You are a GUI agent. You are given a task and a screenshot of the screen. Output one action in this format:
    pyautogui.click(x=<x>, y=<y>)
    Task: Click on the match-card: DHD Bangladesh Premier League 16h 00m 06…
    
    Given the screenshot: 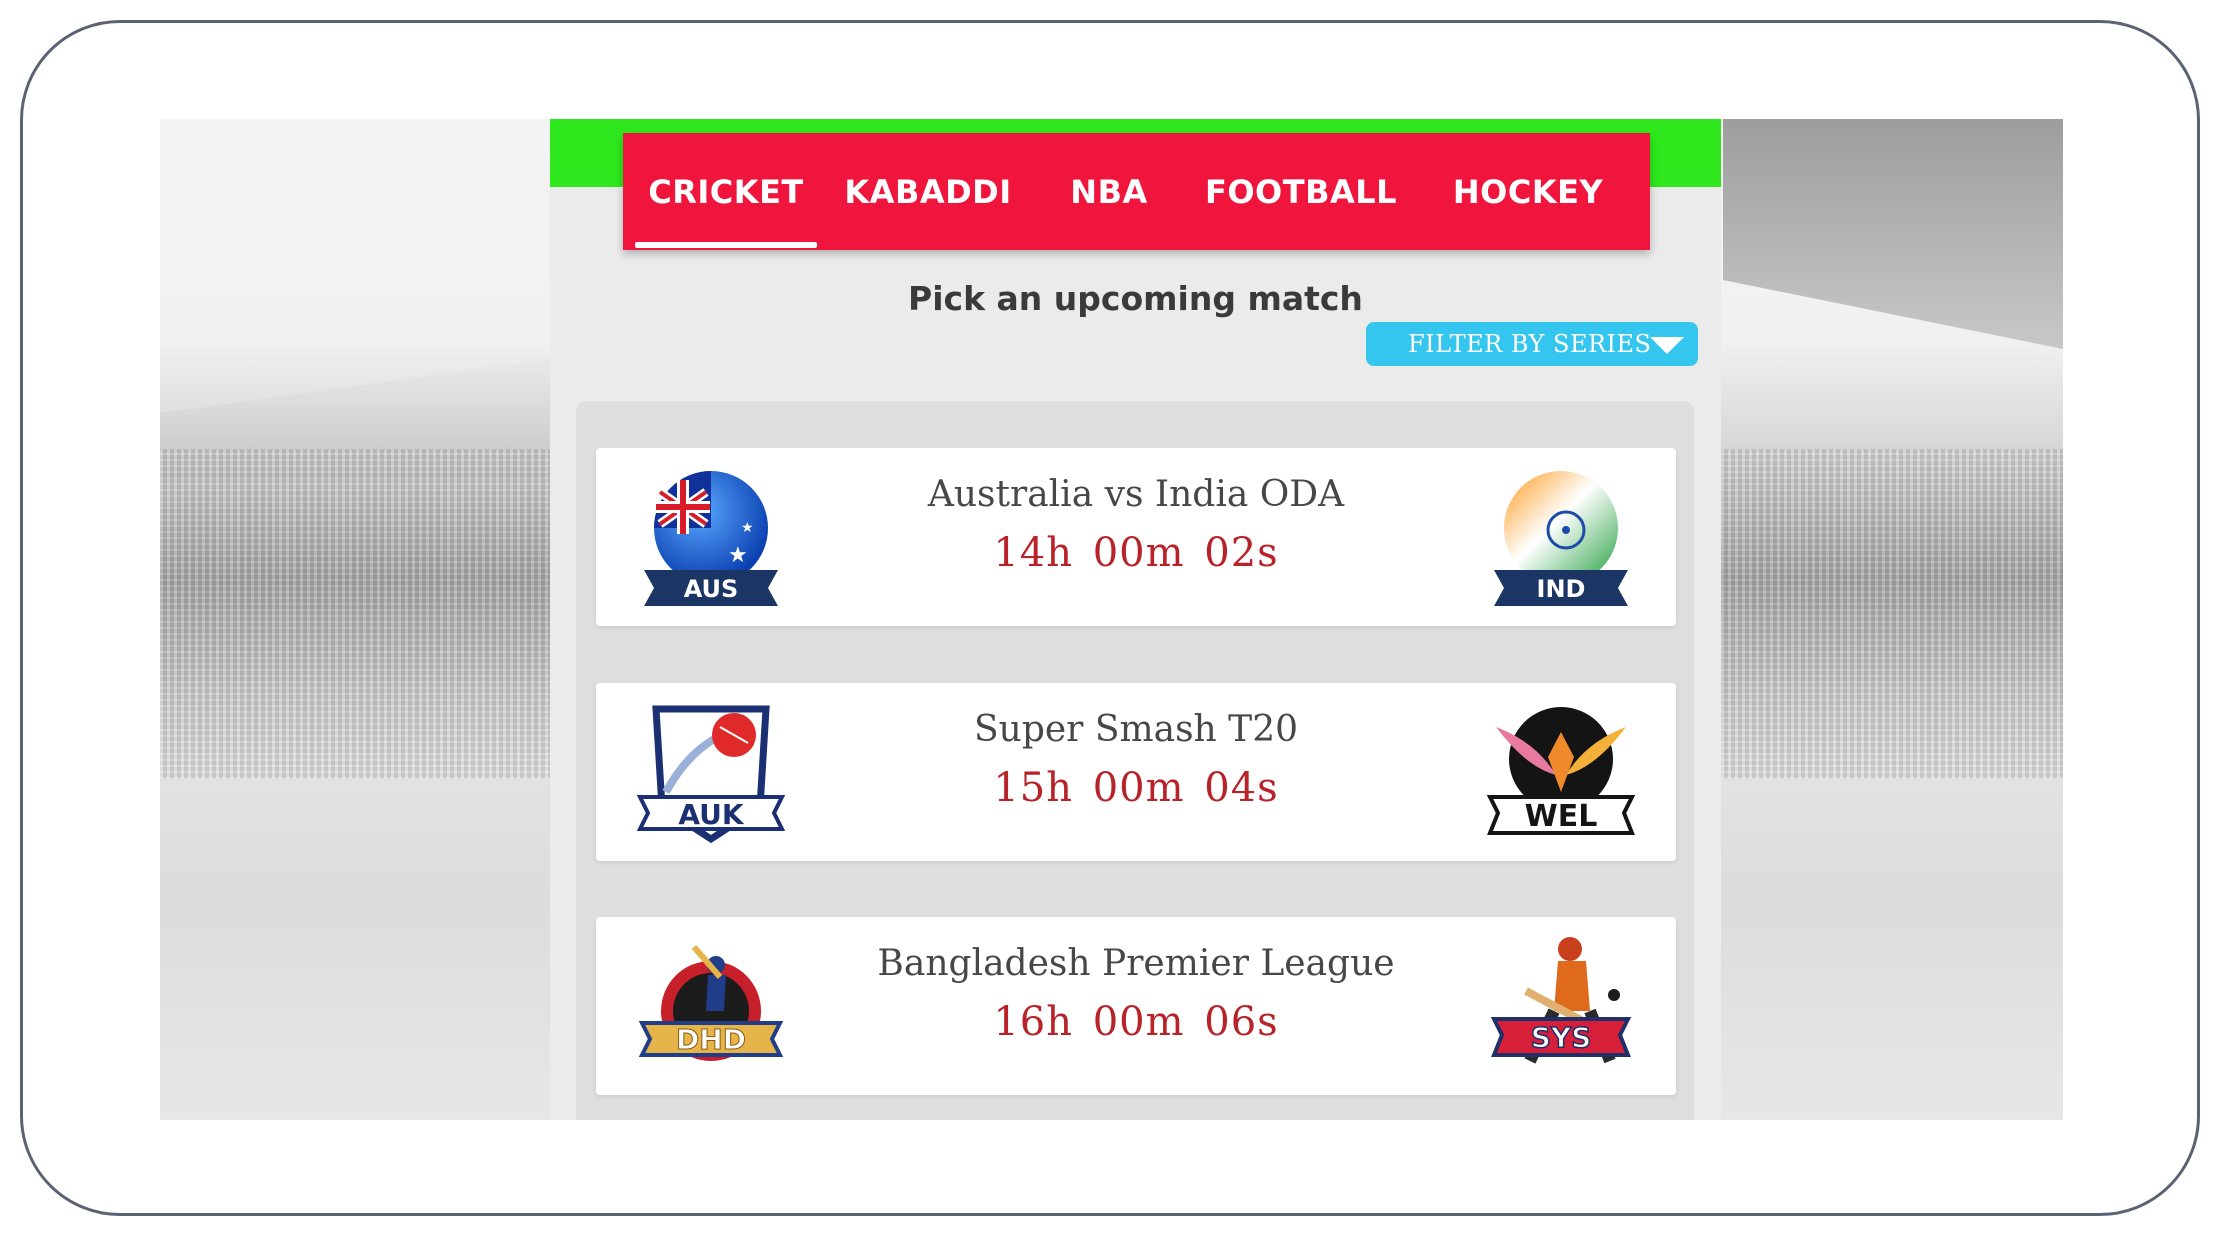 What is the action you would take?
    pyautogui.click(x=1136, y=1006)
    